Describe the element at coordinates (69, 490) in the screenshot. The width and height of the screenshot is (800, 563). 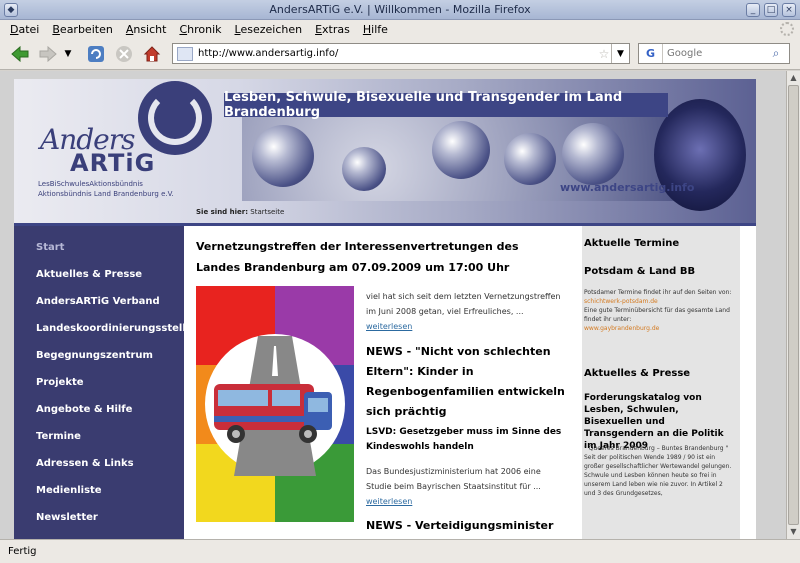
I see `nav-item-medienliste: Medienliste` at that location.